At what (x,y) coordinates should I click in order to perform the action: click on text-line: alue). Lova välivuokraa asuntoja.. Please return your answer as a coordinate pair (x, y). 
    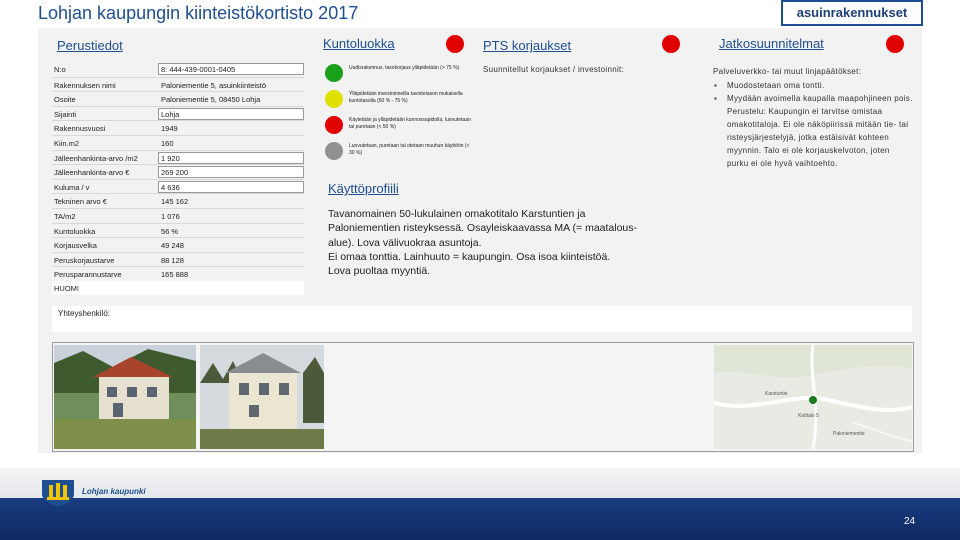
    Looking at the image, I should click on (405, 242).